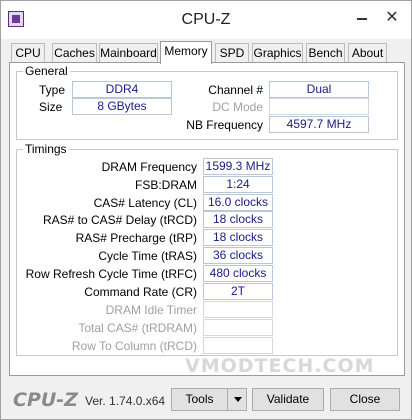 The image size is (412, 420). Describe the element at coordinates (365, 399) in the screenshot. I see `close-button: Close` at that location.